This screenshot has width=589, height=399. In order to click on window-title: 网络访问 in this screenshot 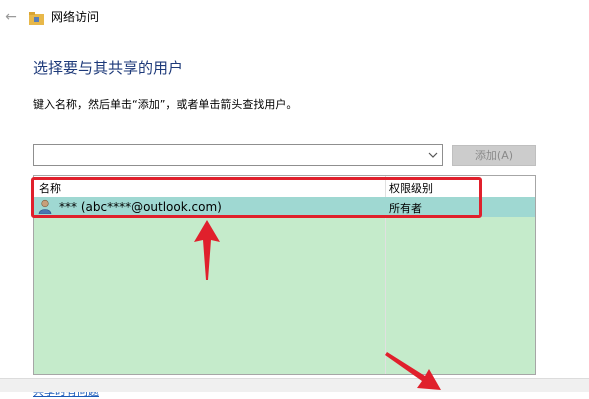, I will do `click(75, 17)`.